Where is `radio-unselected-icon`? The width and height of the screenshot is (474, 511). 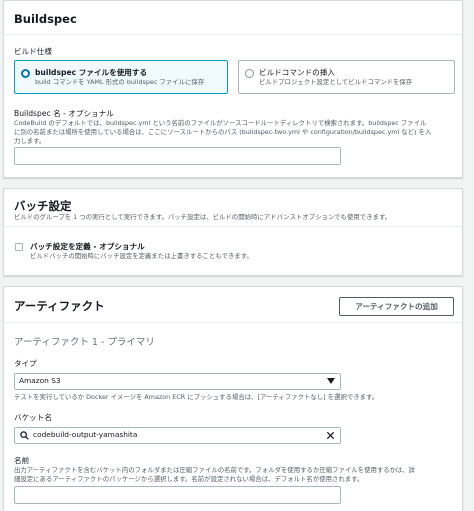
radio-unselected-icon is located at coordinates (249, 73).